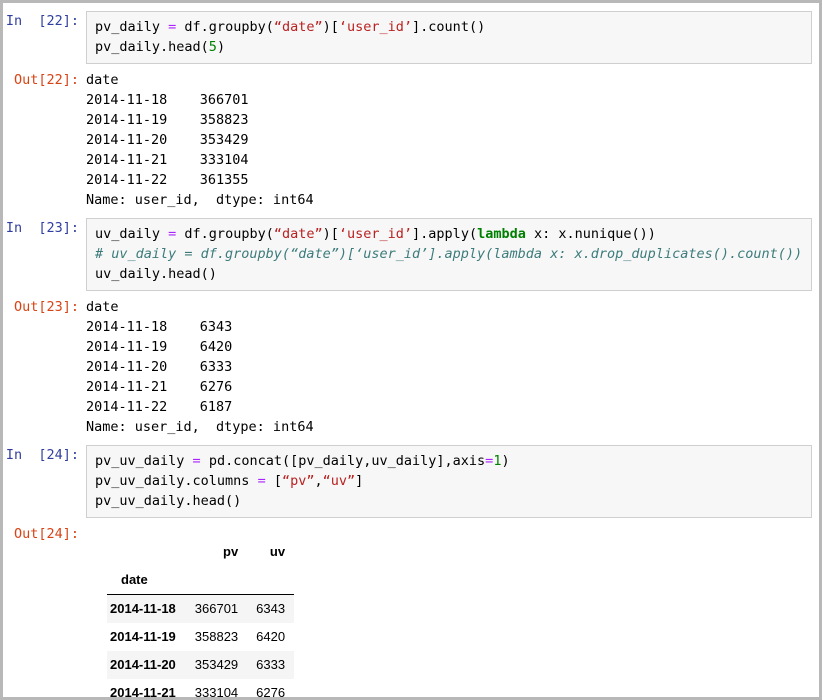 Image resolution: width=822 pixels, height=700 pixels. I want to click on dataframe-column-header: uv, so click(277, 551).